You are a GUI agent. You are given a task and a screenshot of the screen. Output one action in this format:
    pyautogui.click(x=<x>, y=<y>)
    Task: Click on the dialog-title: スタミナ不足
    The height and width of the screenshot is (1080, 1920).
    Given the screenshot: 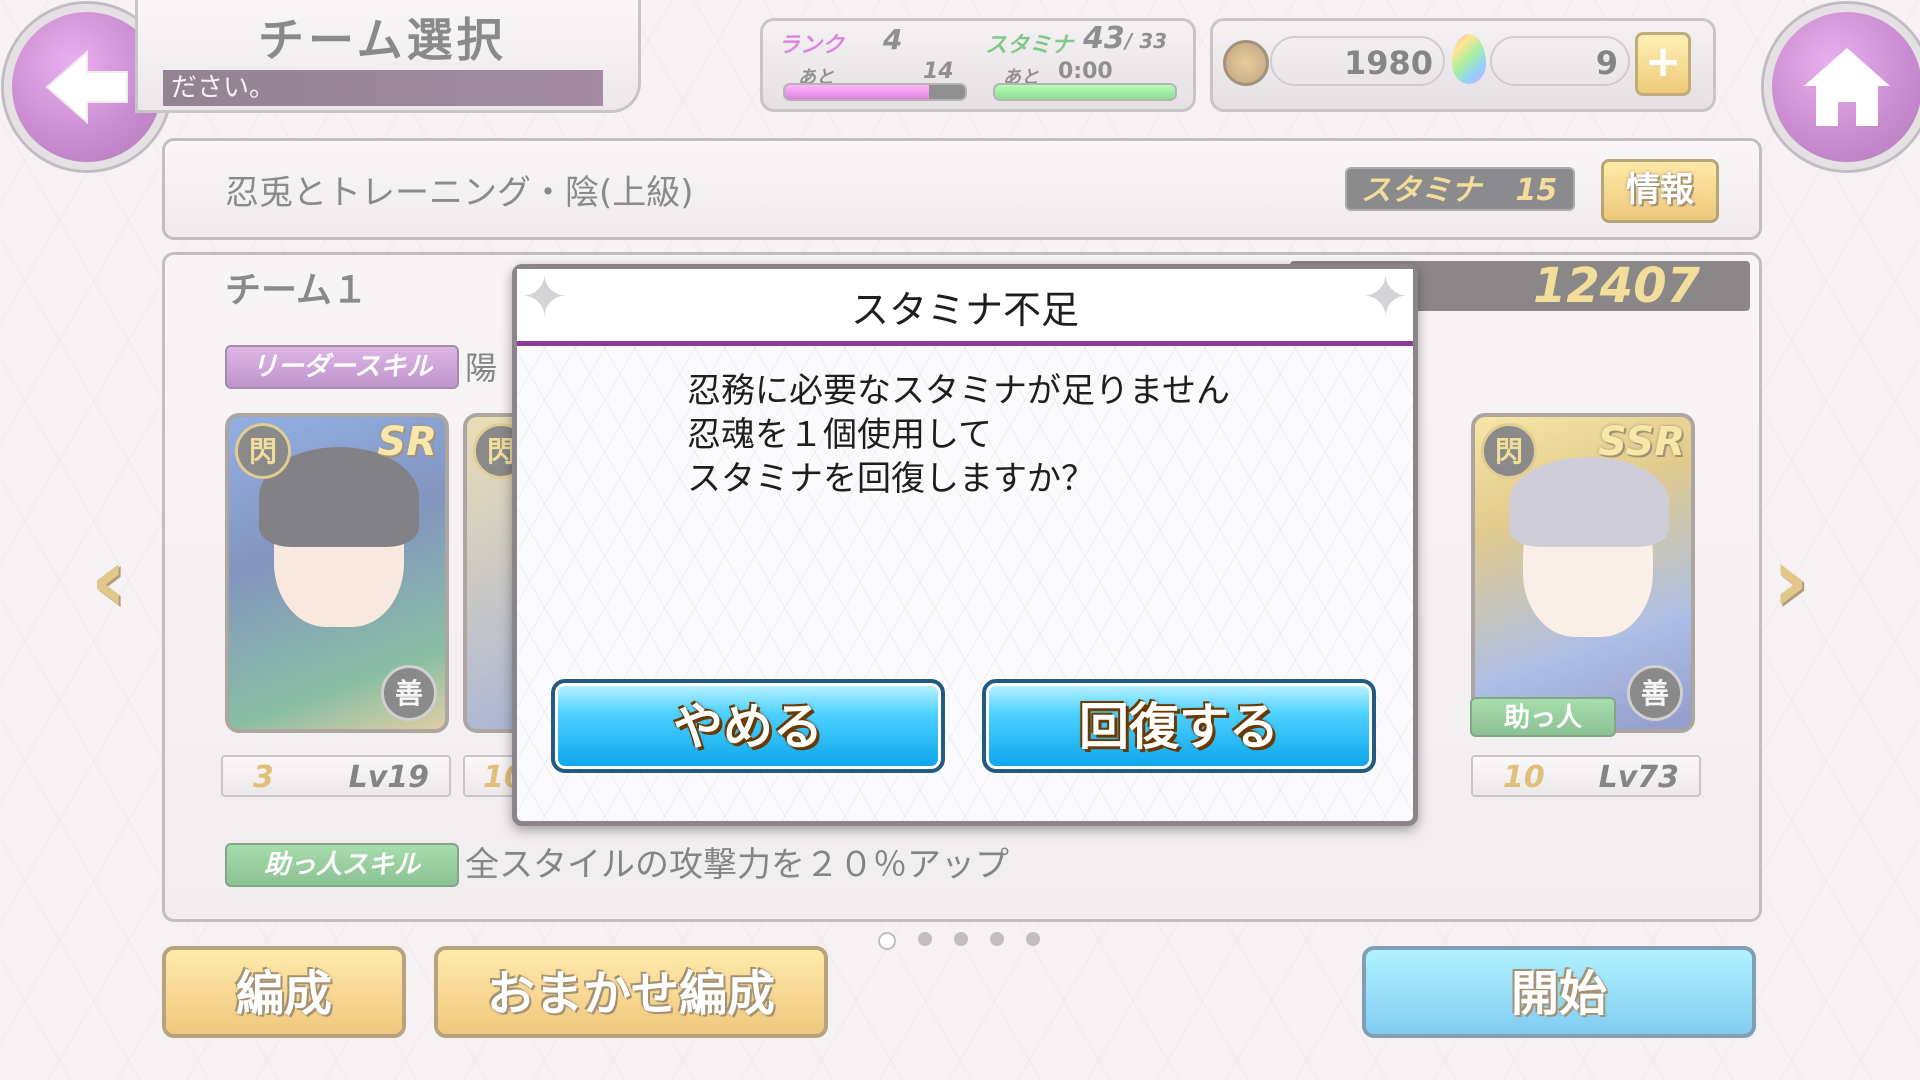 What is the action you would take?
    pyautogui.click(x=964, y=310)
    